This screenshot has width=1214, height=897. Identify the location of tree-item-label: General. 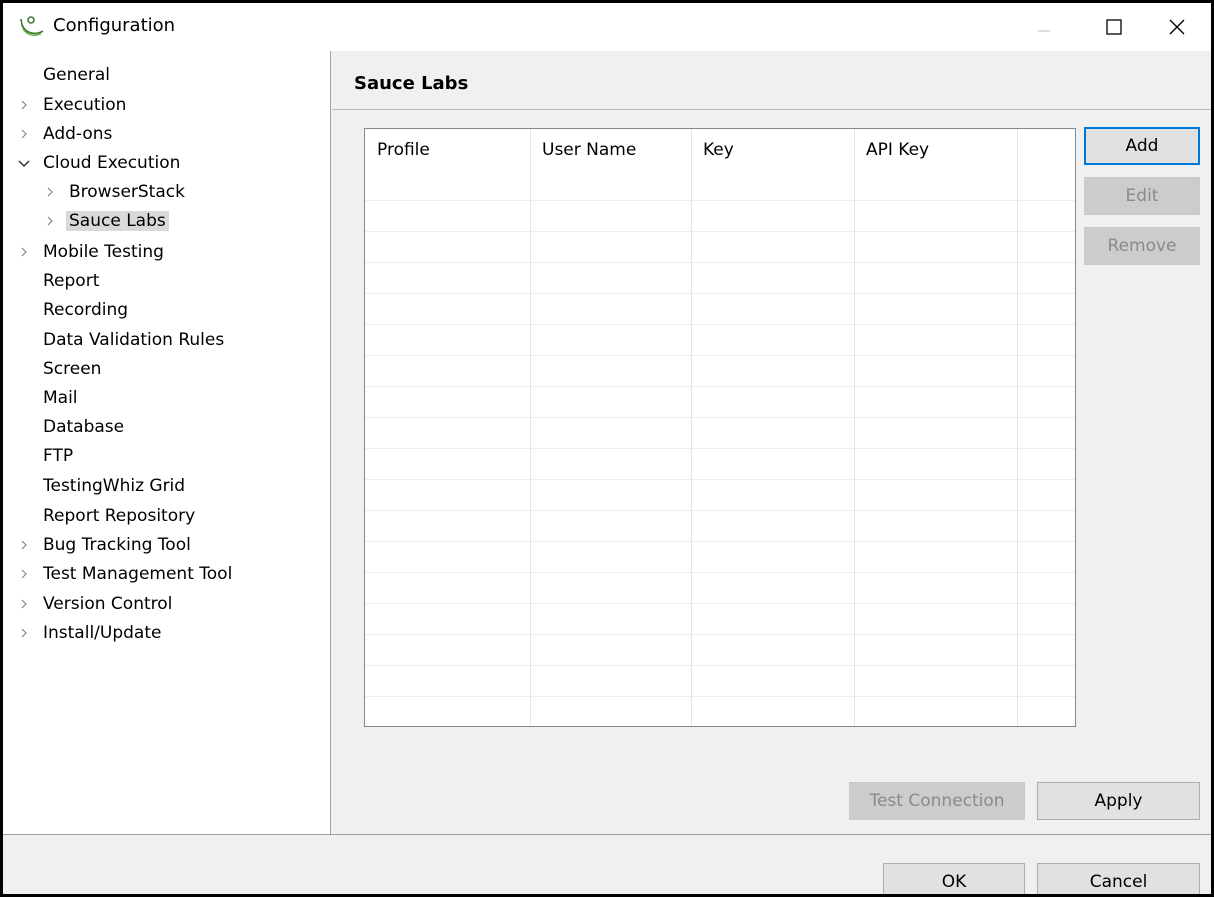
(76, 75).